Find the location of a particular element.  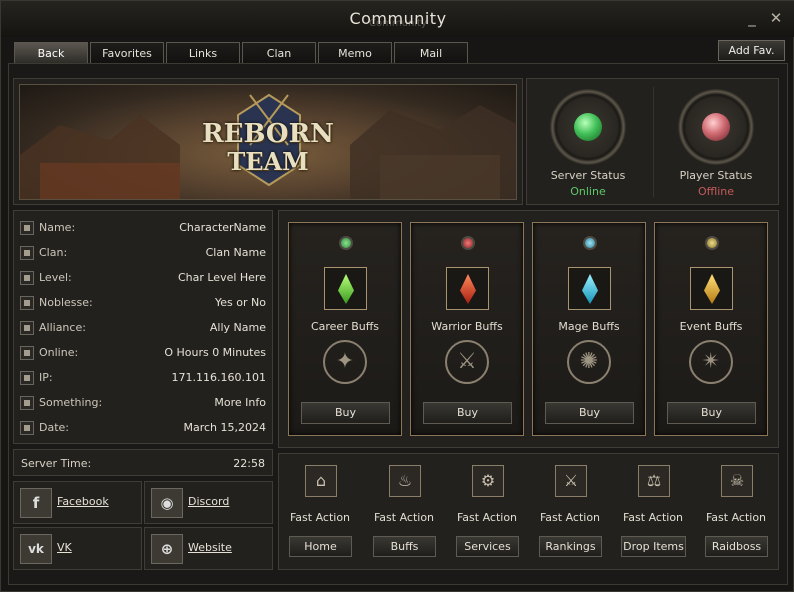

info-row-ip: IP: 171.116.160.101 is located at coordinates (145, 378).